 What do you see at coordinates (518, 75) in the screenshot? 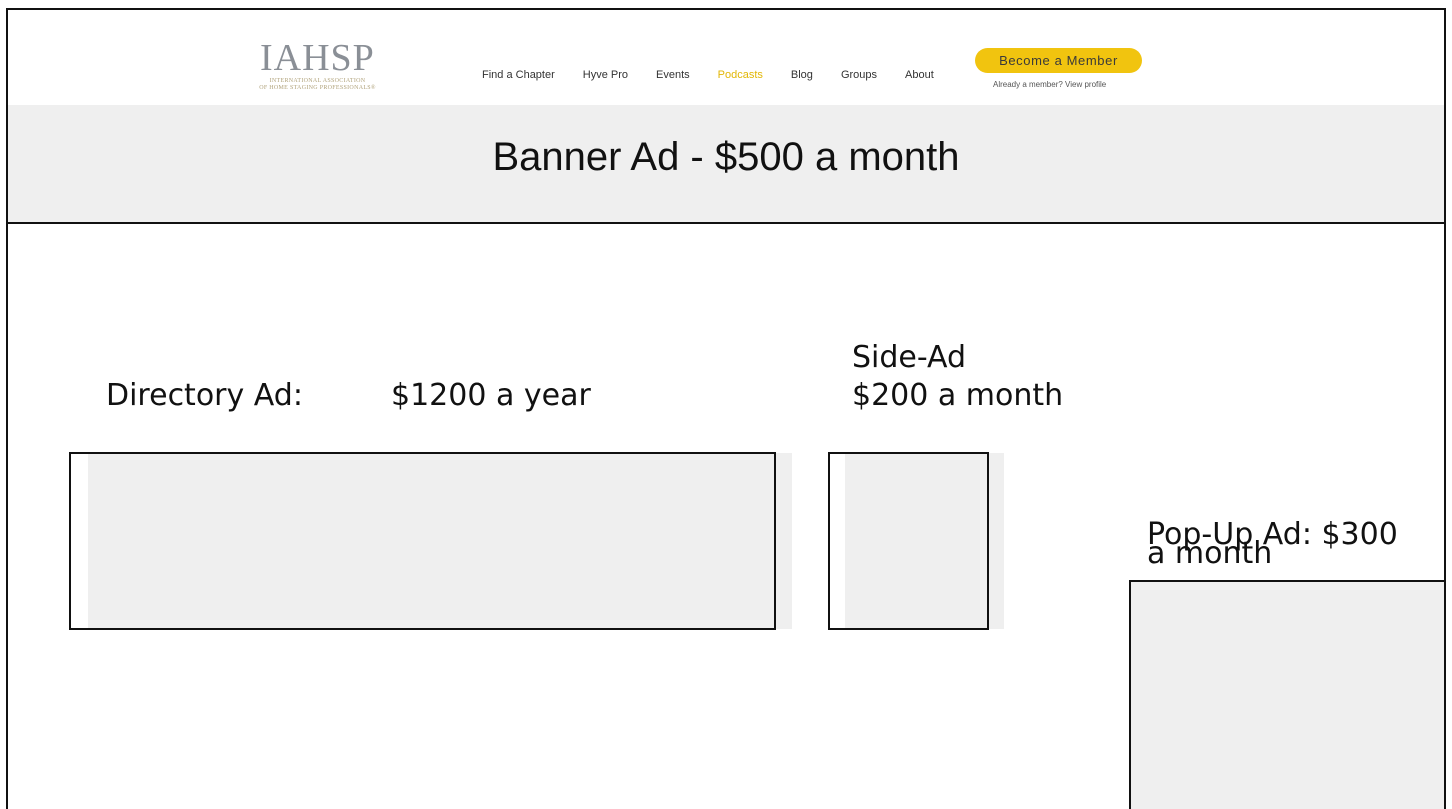
I see `nav-find-a-chapter: Find a Chapter` at bounding box center [518, 75].